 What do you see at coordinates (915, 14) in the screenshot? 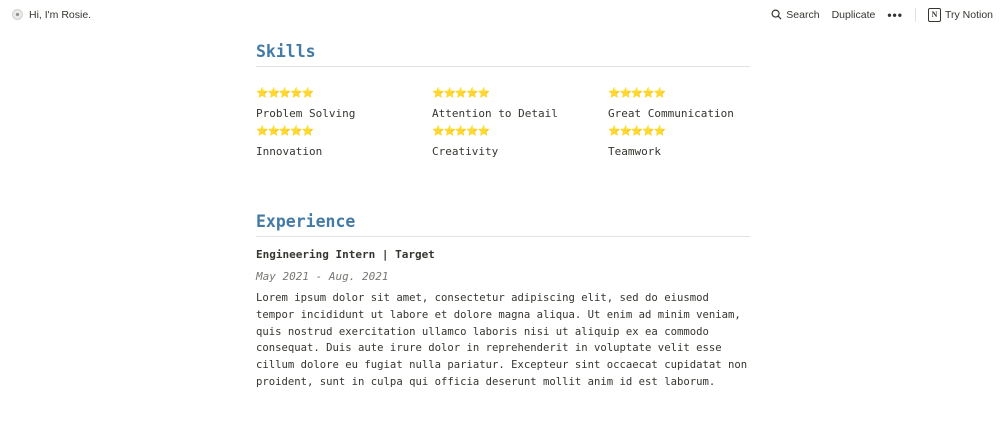
I see `divider` at bounding box center [915, 14].